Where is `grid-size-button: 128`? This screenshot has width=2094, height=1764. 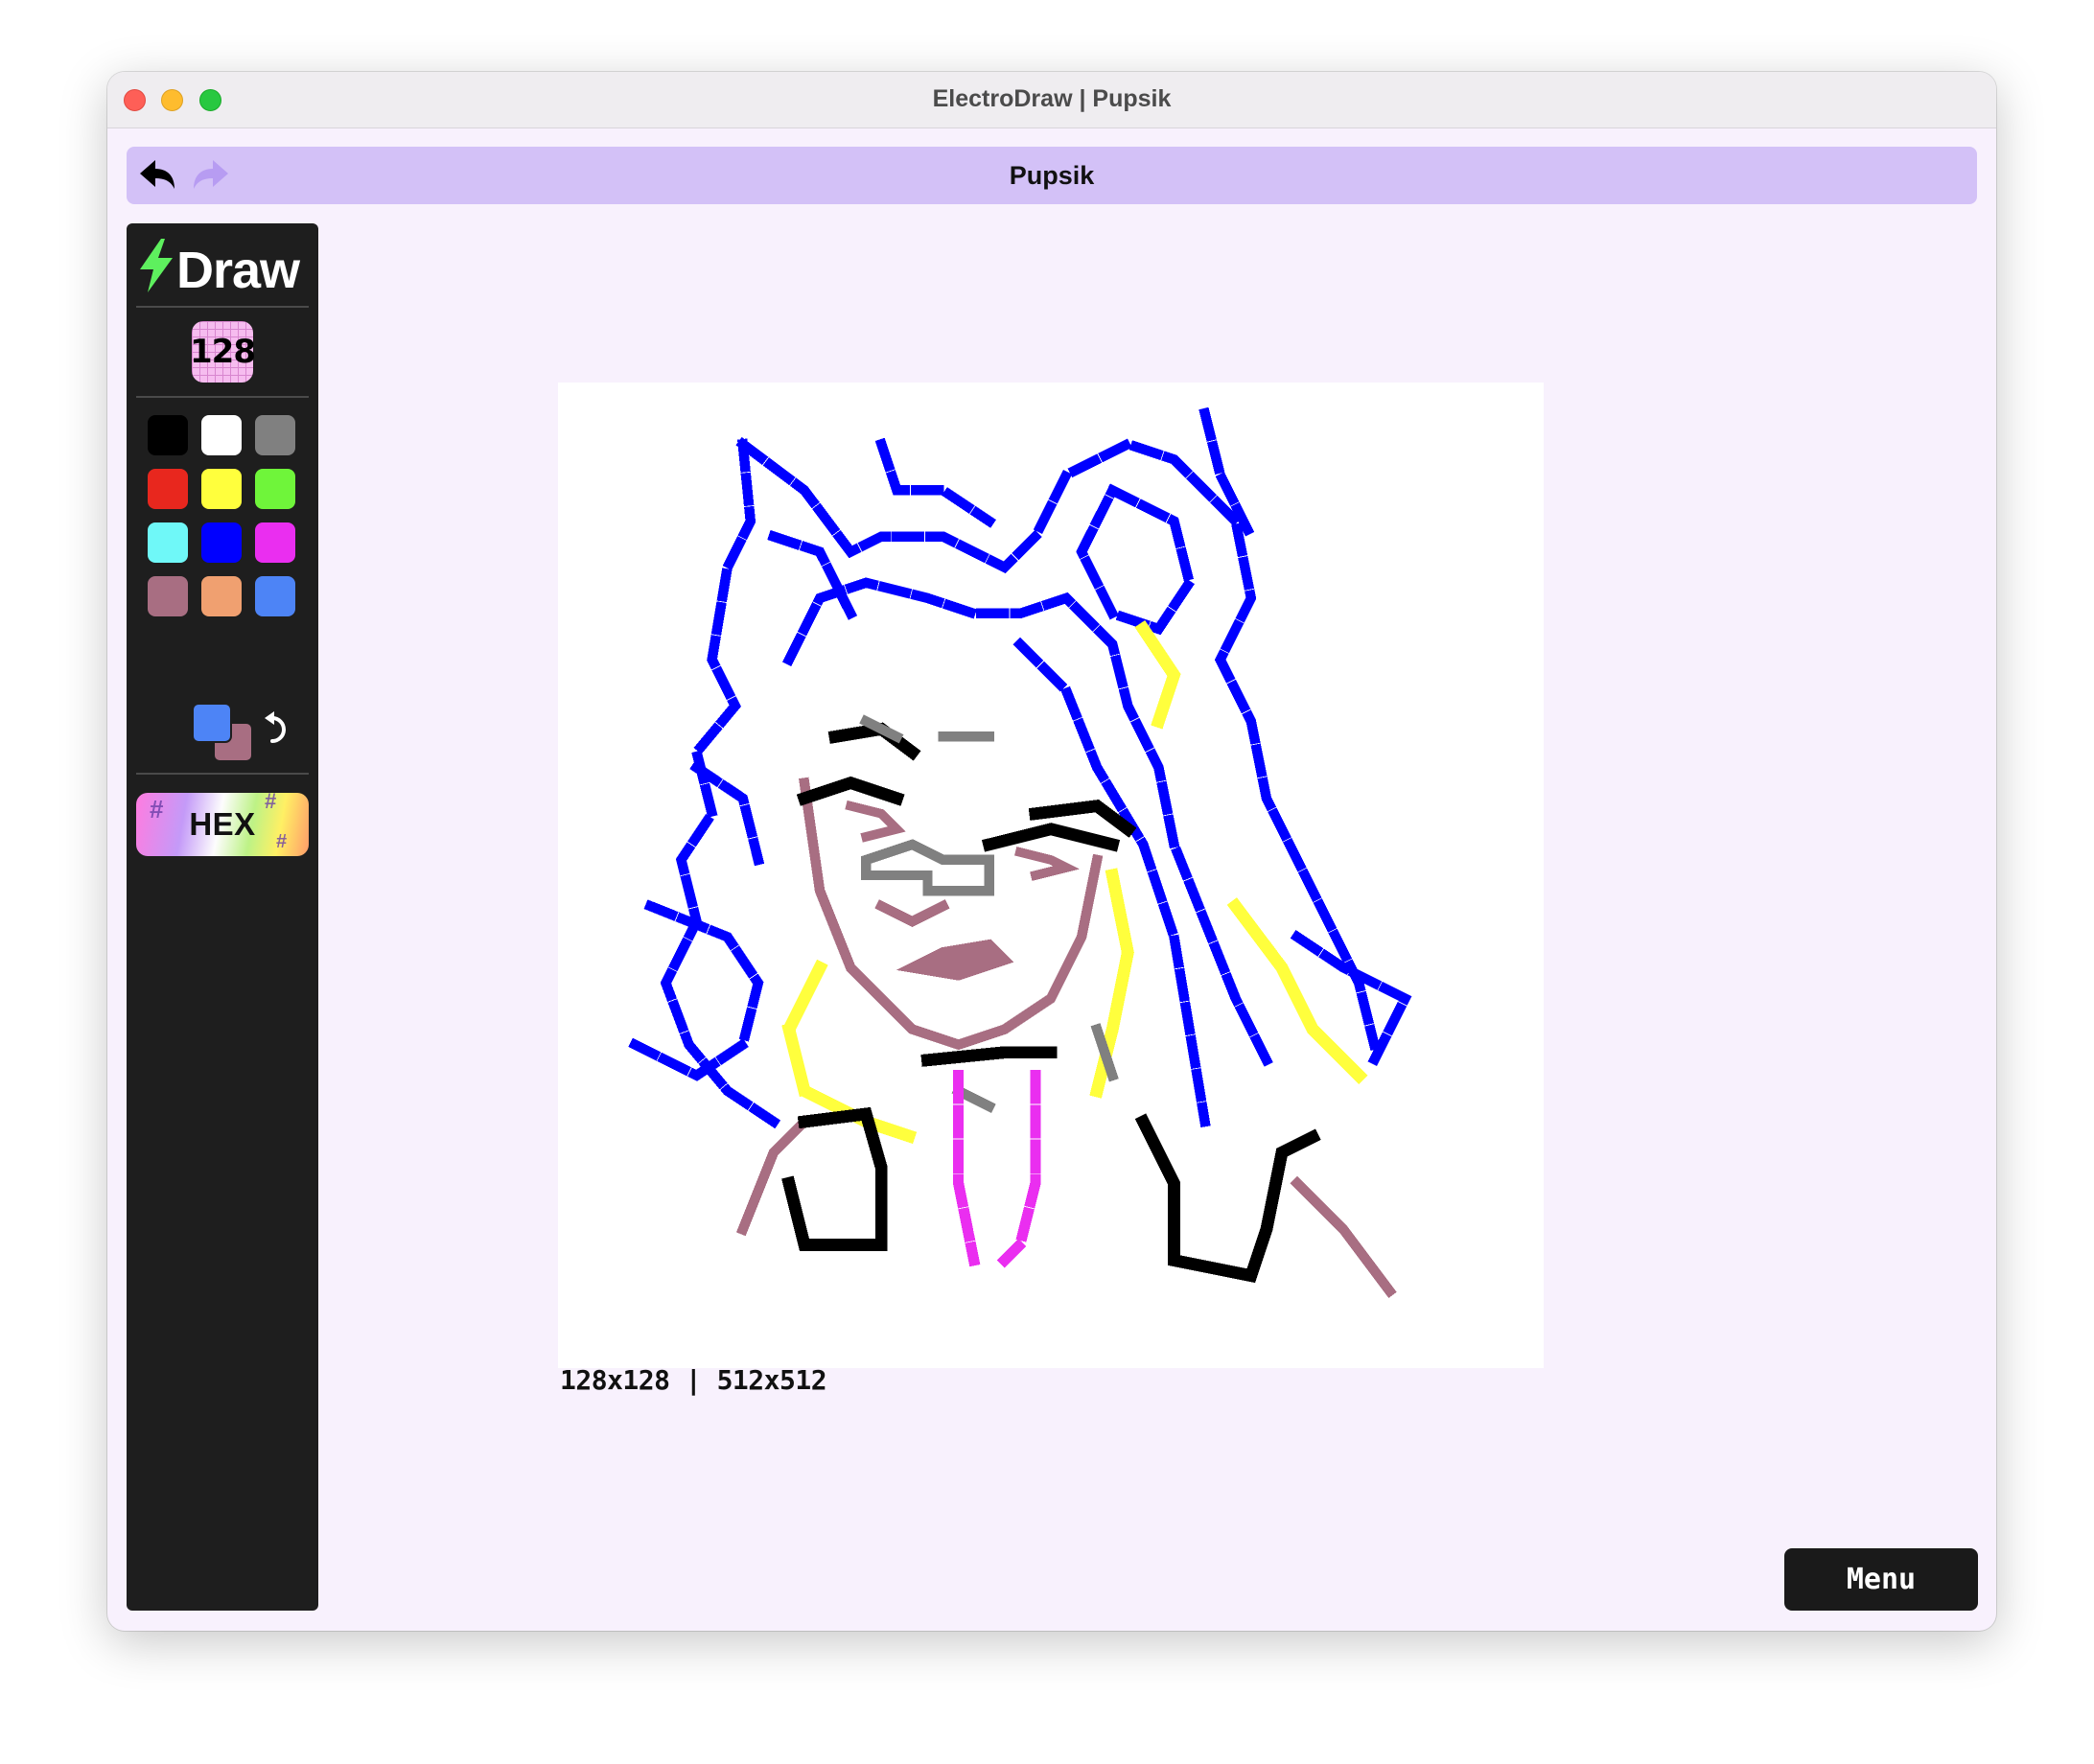 grid-size-button: 128 is located at coordinates (223, 352).